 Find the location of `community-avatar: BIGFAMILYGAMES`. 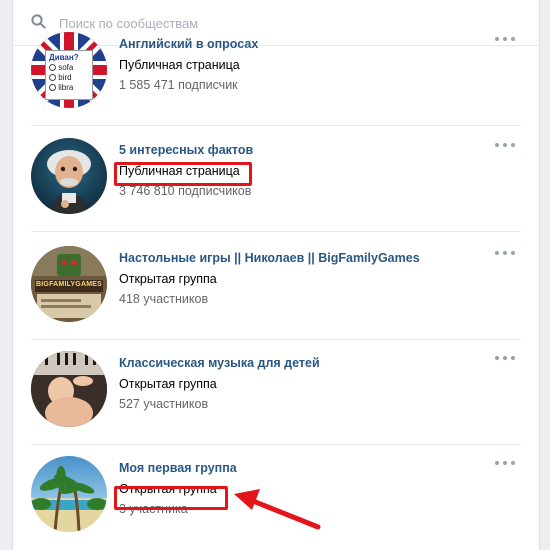

community-avatar: BIGFAMILYGAMES is located at coordinates (69, 284).